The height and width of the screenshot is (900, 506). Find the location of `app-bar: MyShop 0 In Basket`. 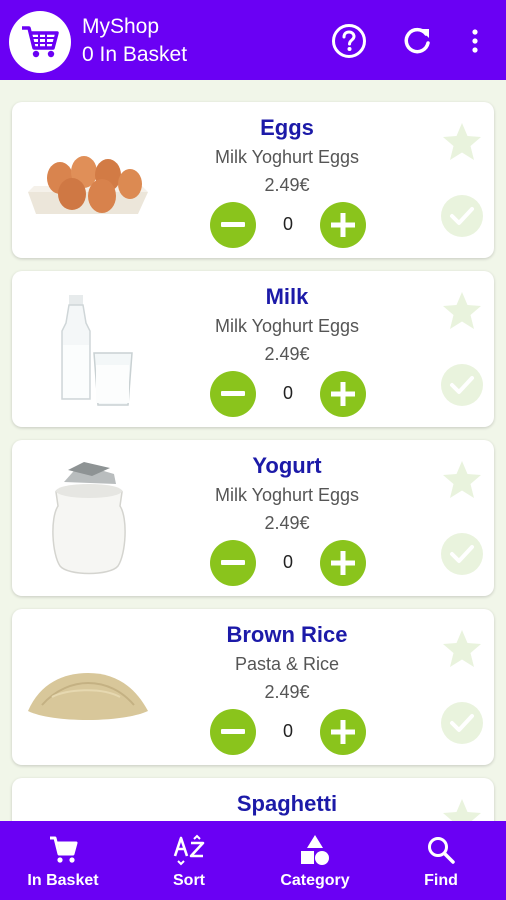

app-bar: MyShop 0 In Basket is located at coordinates (253, 40).